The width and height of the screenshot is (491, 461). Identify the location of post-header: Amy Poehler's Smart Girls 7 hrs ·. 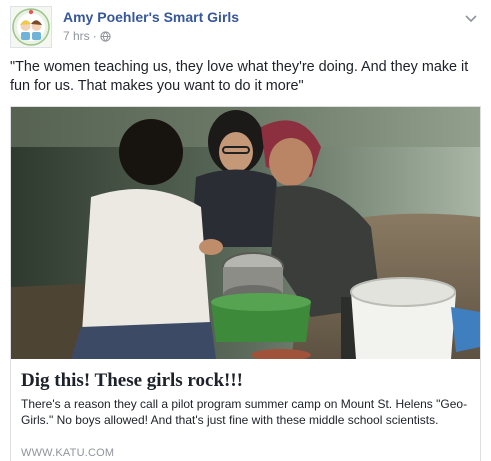
(245, 28).